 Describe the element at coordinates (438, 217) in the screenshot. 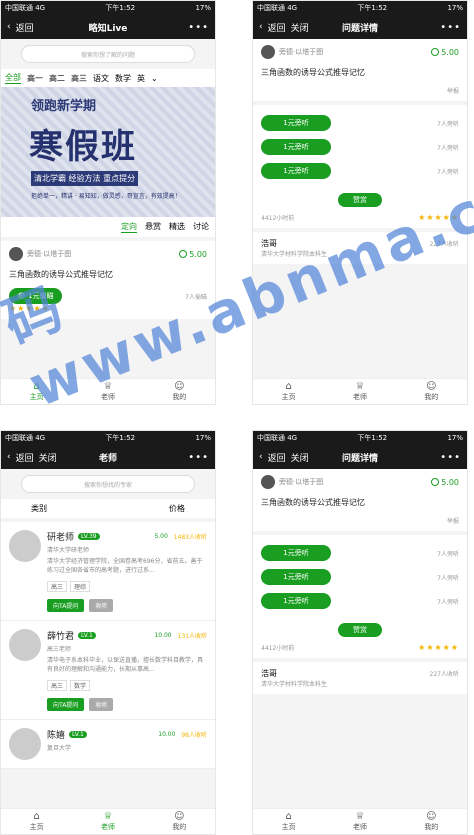

I see `rating-stars: ★★★★★` at that location.